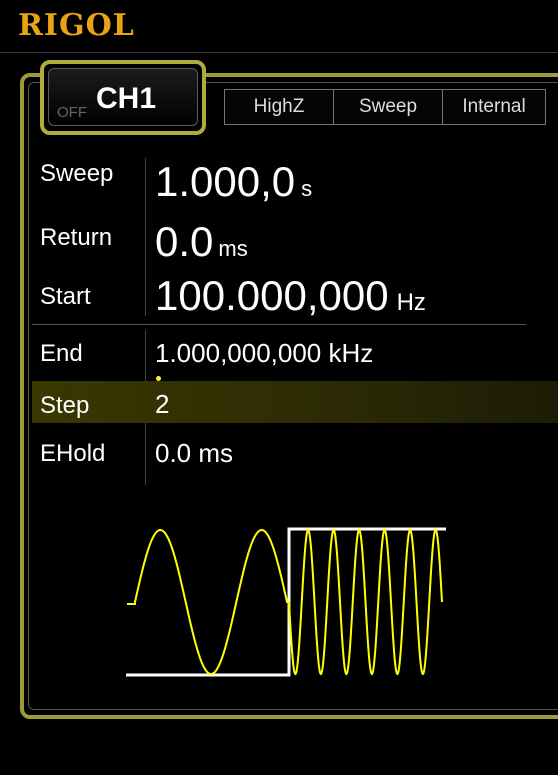 Image resolution: width=558 pixels, height=775 pixels. I want to click on sweep-waveform-graphic, so click(286, 602).